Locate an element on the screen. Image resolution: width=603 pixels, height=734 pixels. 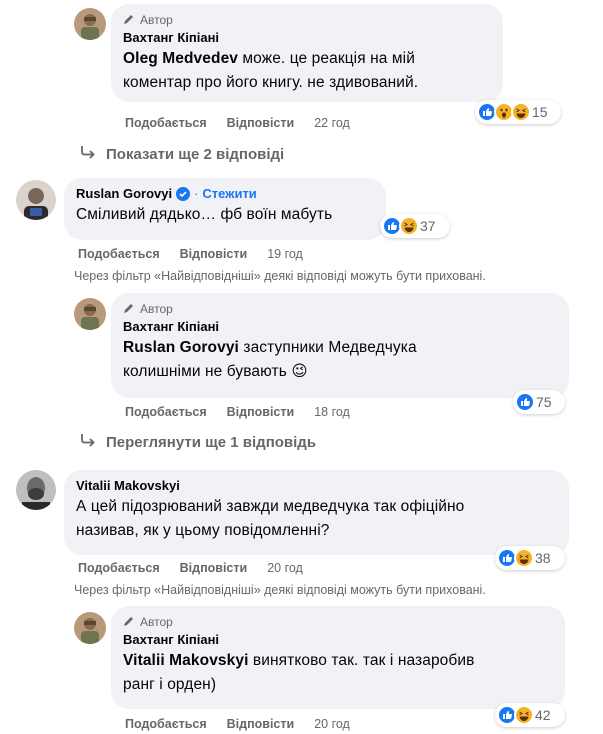
author-name: Ruslan Gorovyi is located at coordinates (124, 193).